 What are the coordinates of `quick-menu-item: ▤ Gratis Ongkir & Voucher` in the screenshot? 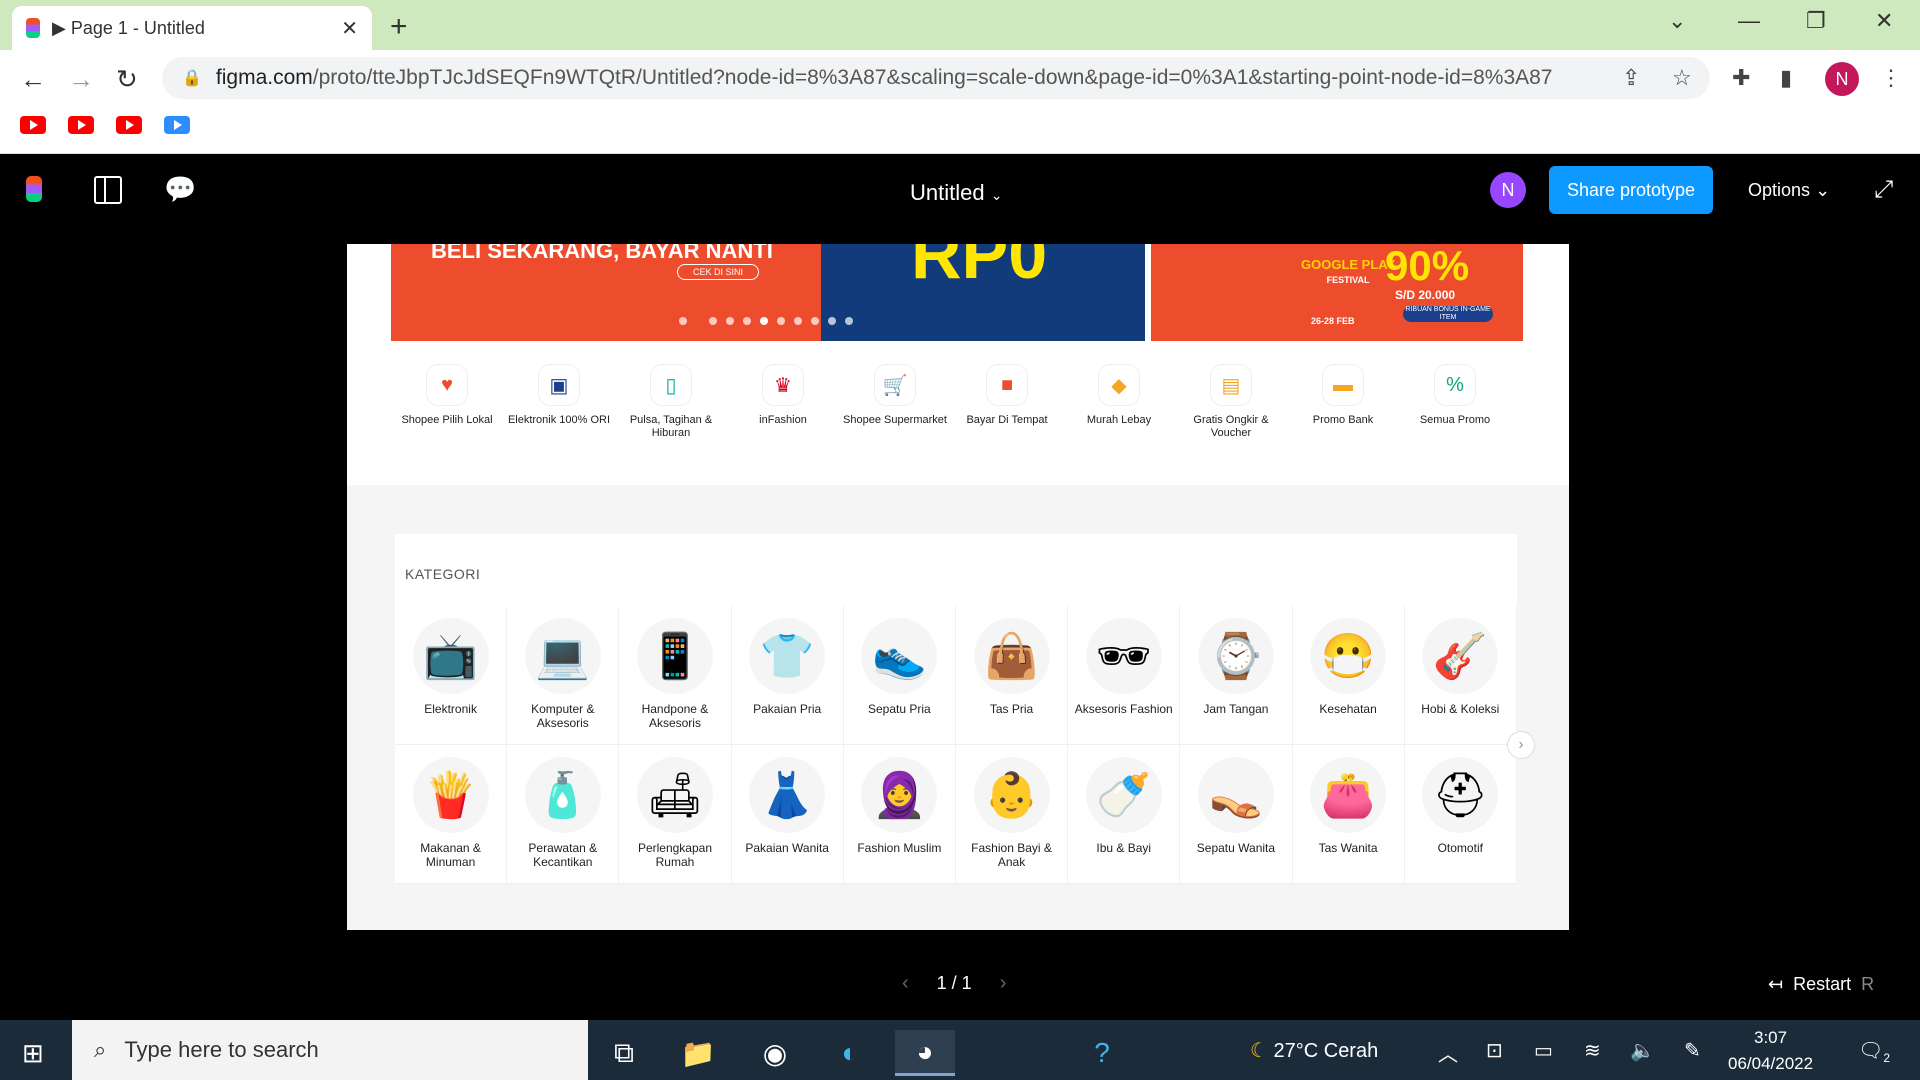 It's located at (1231, 404).